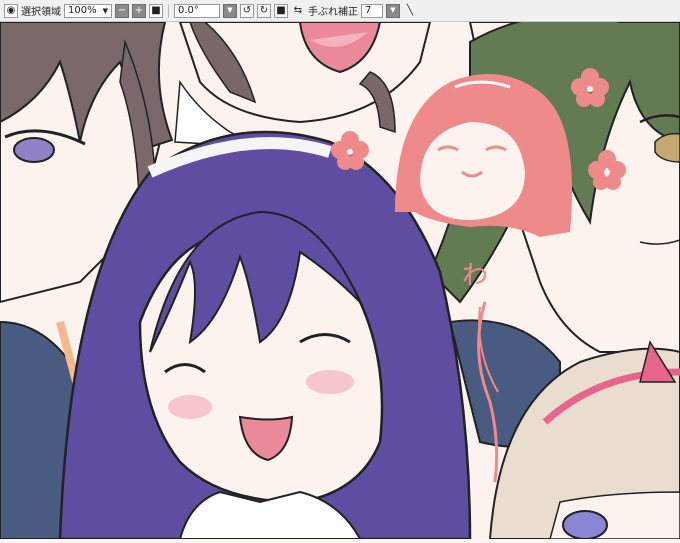 The image size is (680, 543). Describe the element at coordinates (230, 10) in the screenshot. I see `rotation-dropdown-button: ▼` at that location.